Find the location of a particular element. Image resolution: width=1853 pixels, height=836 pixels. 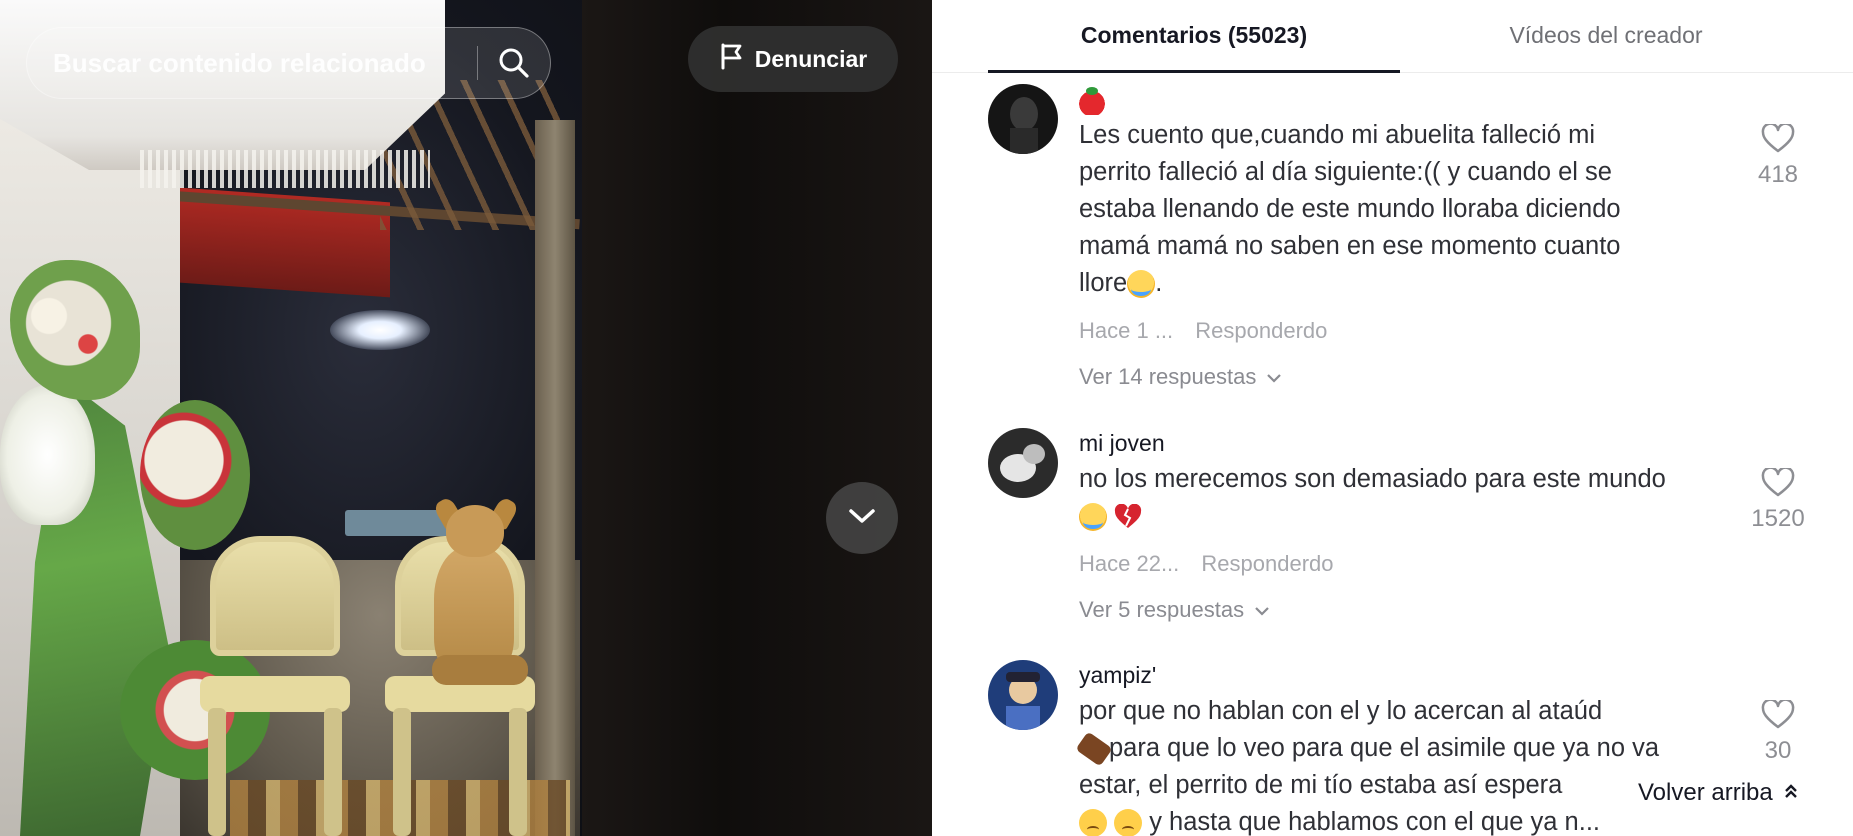

report-button: Denunciar is located at coordinates (793, 59).